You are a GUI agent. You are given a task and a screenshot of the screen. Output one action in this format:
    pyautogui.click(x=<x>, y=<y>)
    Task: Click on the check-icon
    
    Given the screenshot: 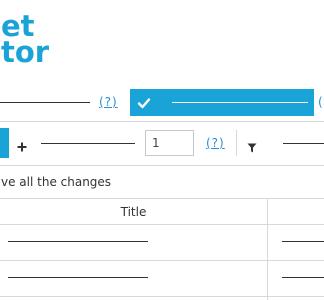 What is the action you would take?
    pyautogui.click(x=144, y=104)
    